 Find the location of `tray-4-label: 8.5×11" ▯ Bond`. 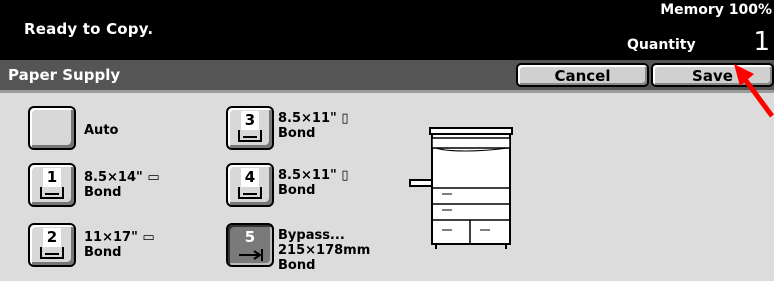

tray-4-label: 8.5×11" ▯ Bond is located at coordinates (313, 183).